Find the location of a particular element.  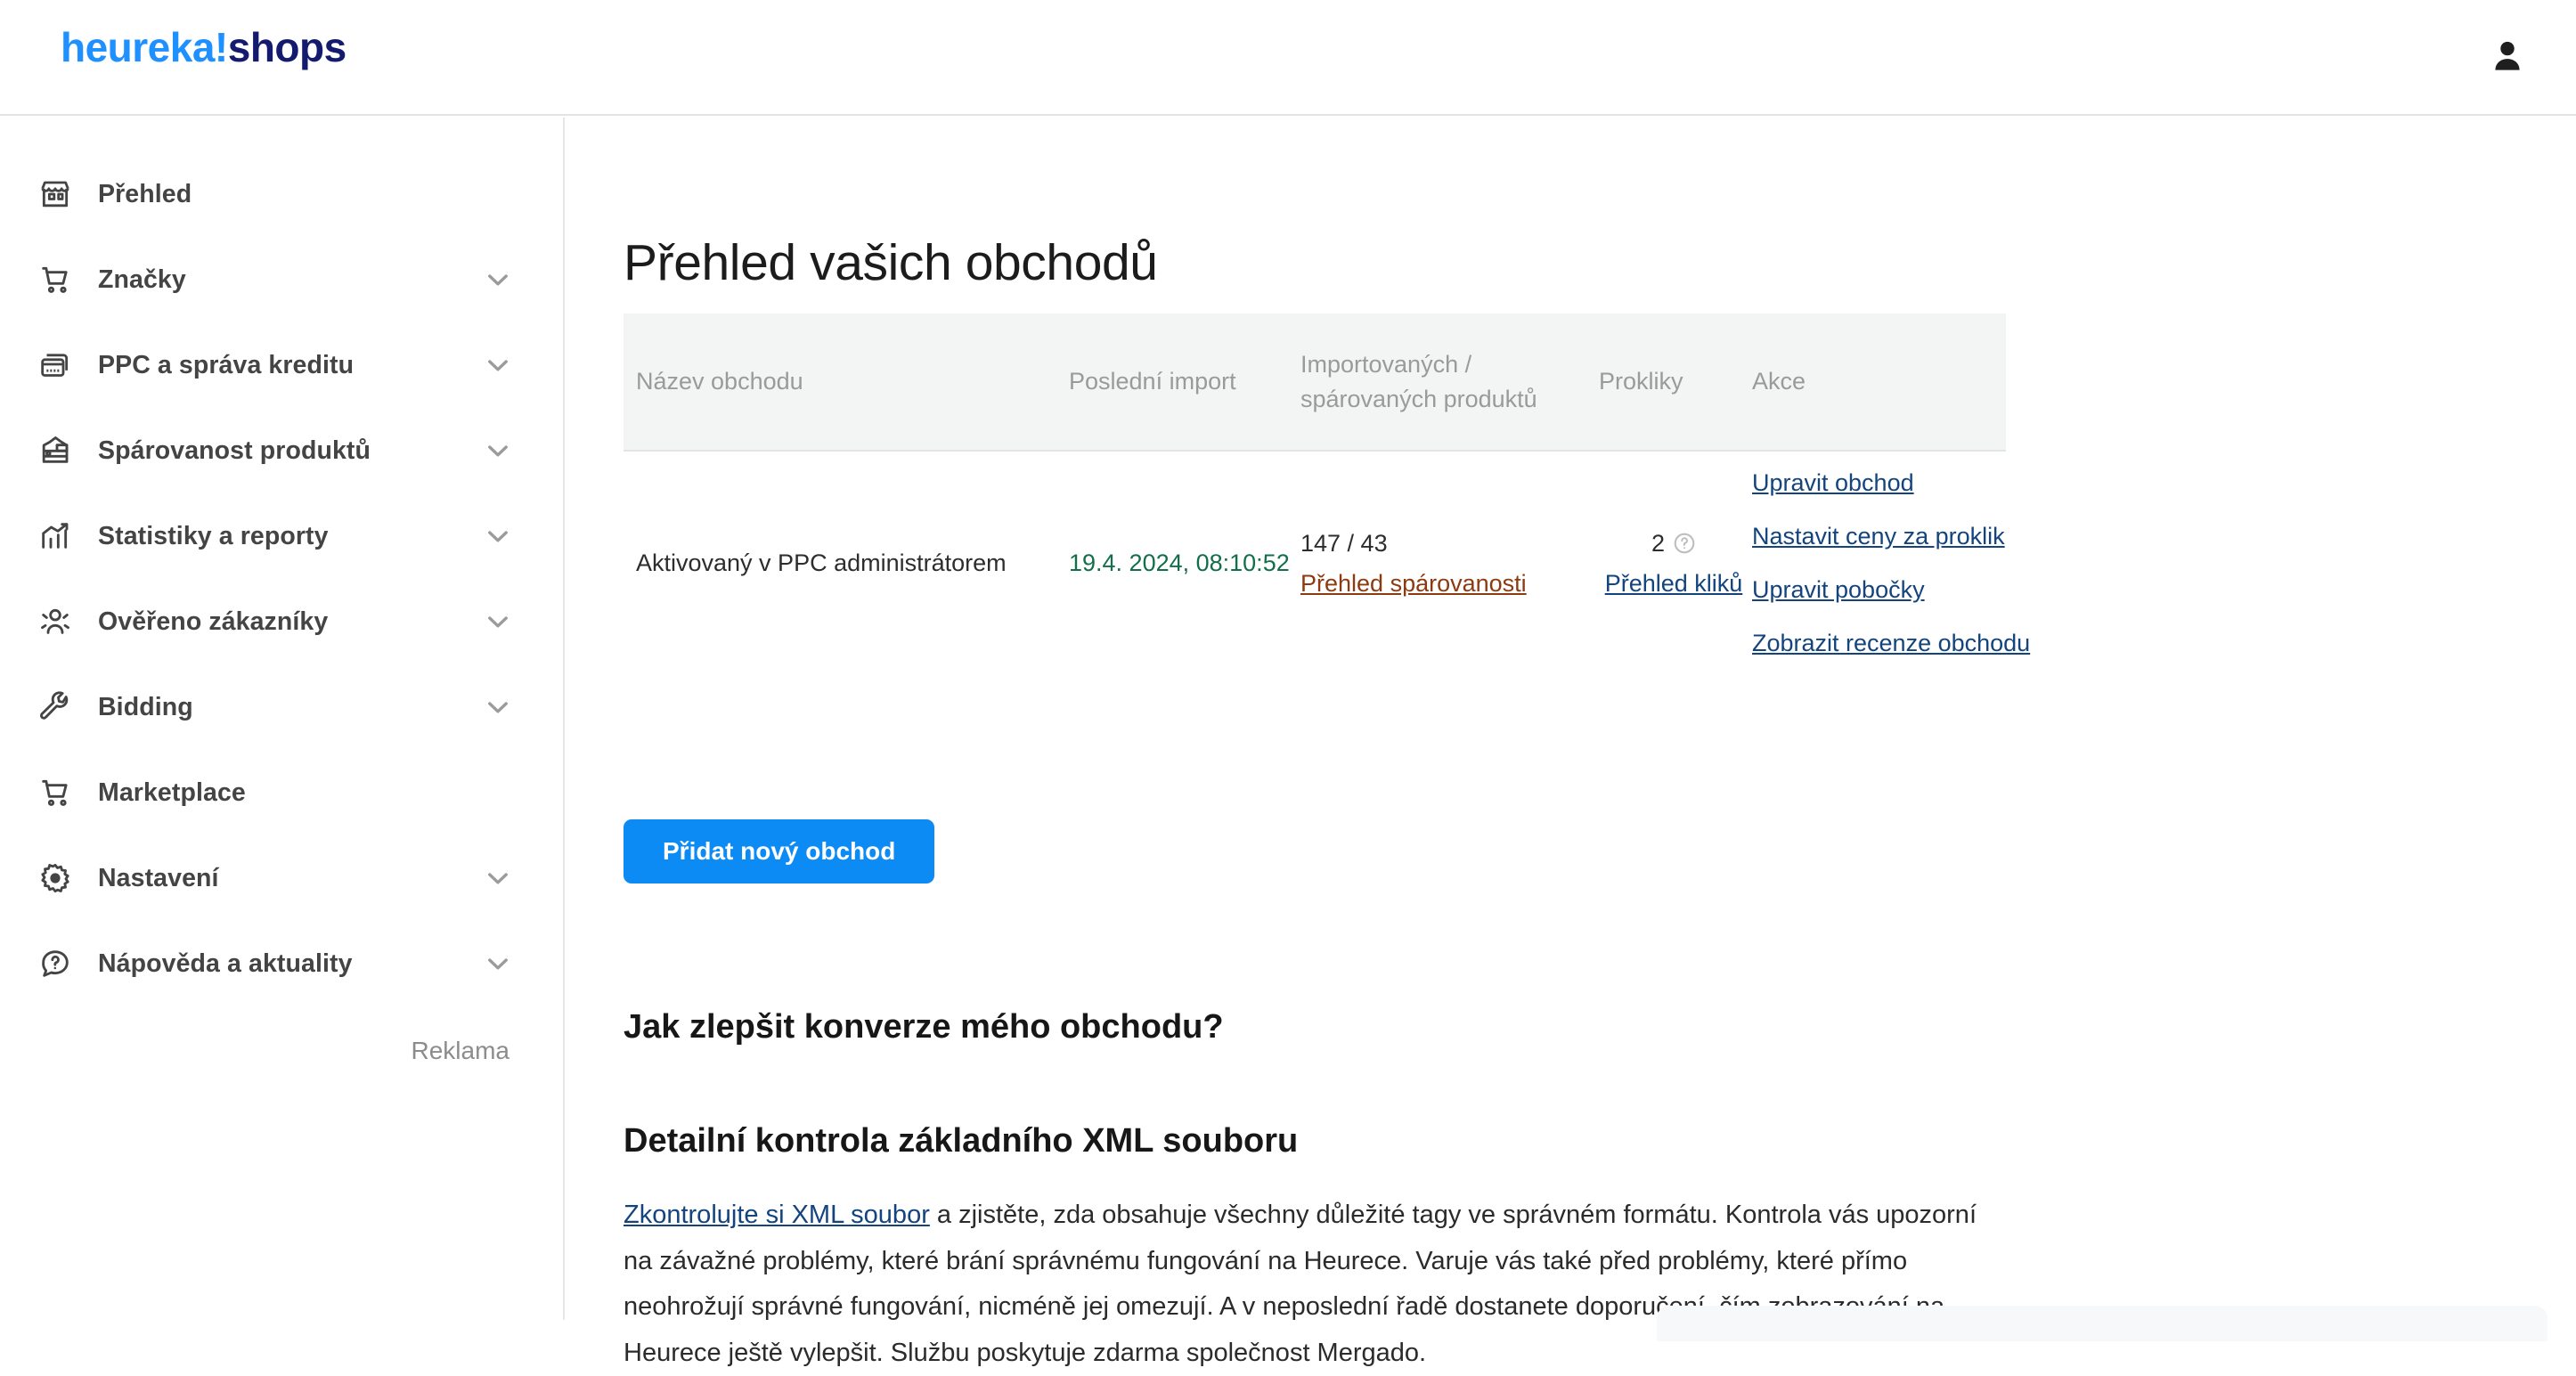

cell-last-import: 19.4. 2024, 08:10:52 is located at coordinates (1185, 564).